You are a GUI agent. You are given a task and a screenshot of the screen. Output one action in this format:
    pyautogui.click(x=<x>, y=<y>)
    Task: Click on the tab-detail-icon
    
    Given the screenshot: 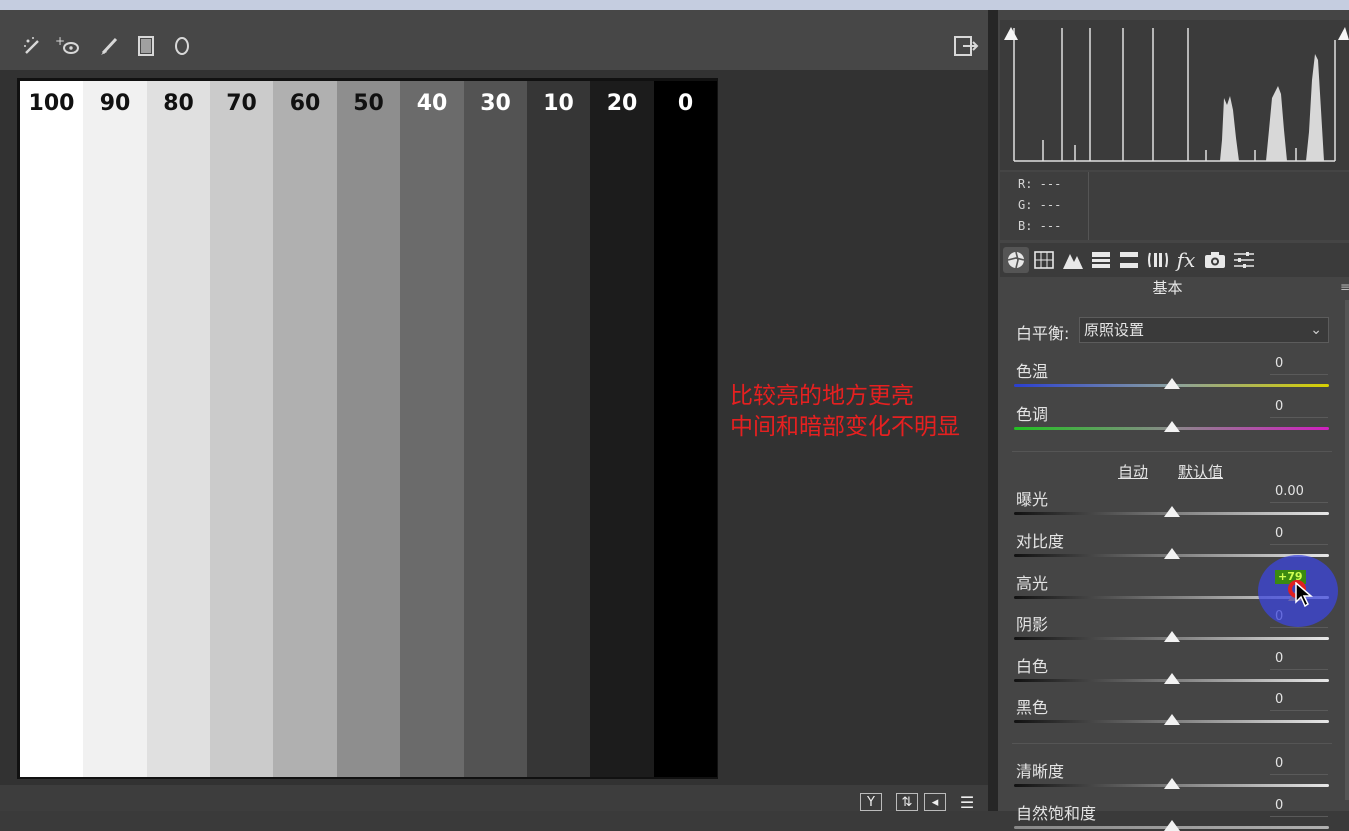 What is the action you would take?
    pyautogui.click(x=1073, y=260)
    